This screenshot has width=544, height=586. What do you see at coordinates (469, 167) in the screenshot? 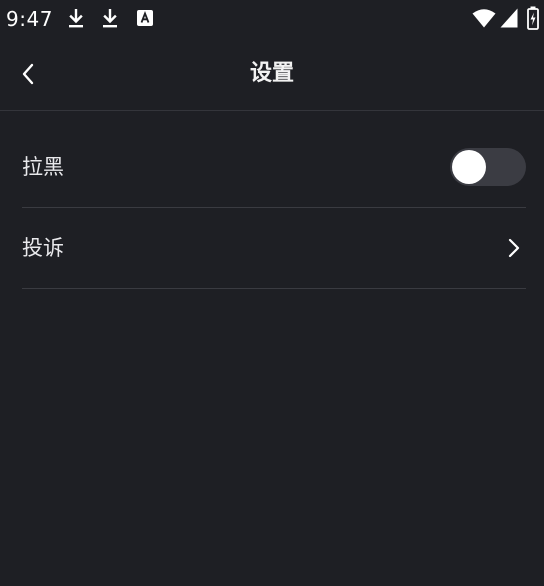
I see `toggle-knob` at bounding box center [469, 167].